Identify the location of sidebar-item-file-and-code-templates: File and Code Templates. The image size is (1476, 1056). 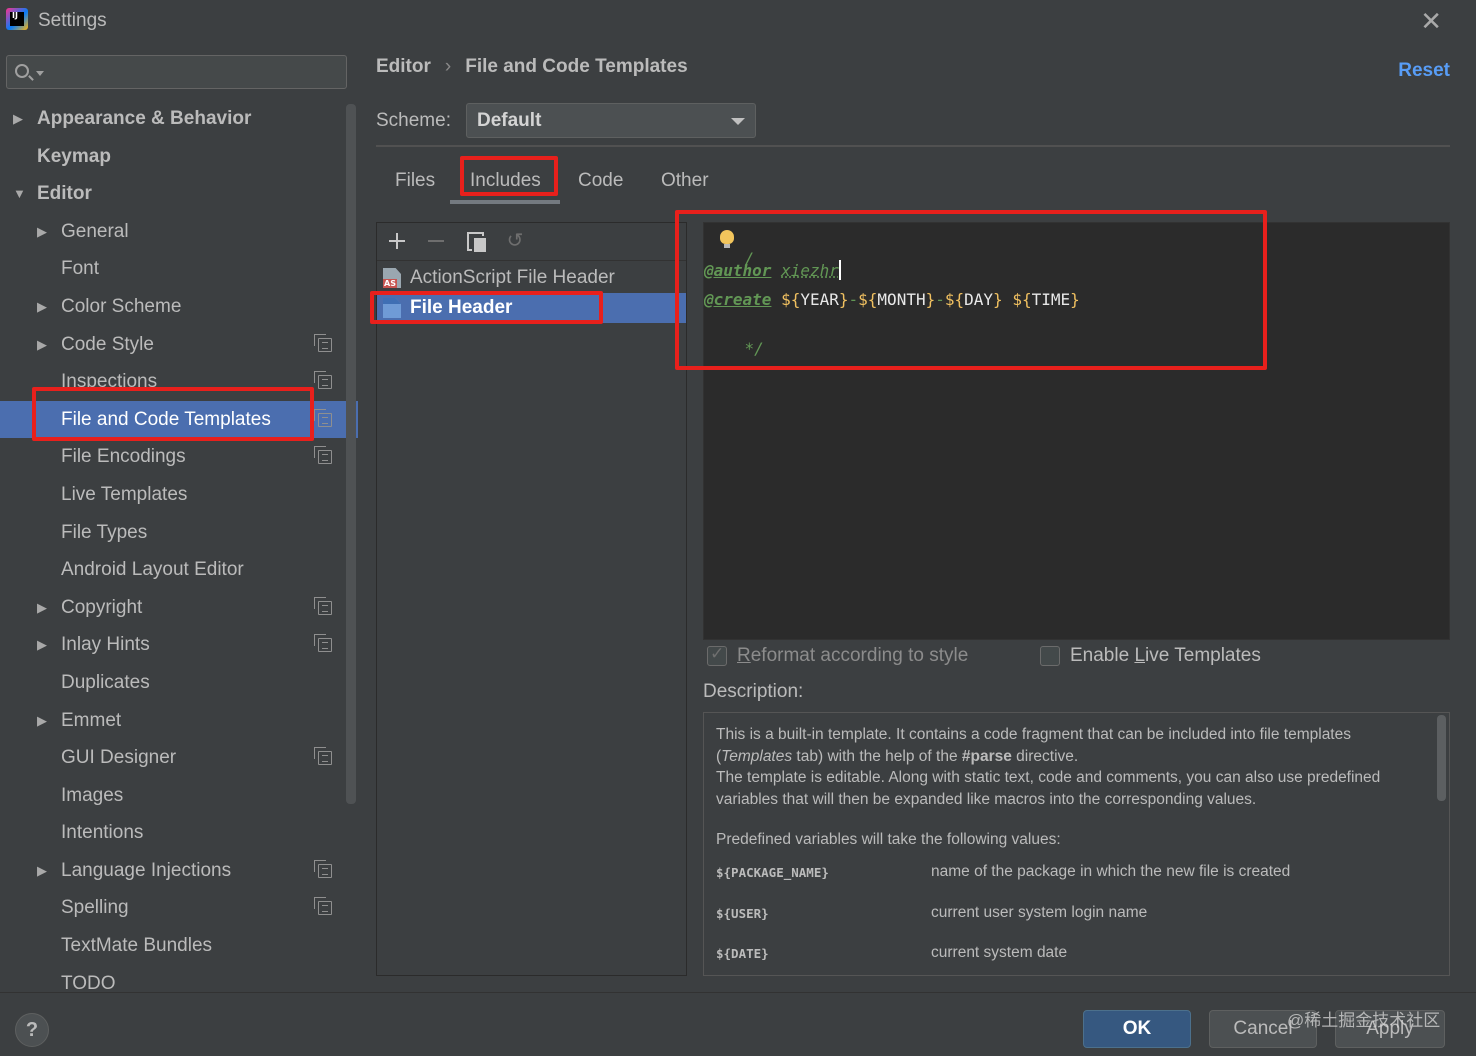
(179, 419).